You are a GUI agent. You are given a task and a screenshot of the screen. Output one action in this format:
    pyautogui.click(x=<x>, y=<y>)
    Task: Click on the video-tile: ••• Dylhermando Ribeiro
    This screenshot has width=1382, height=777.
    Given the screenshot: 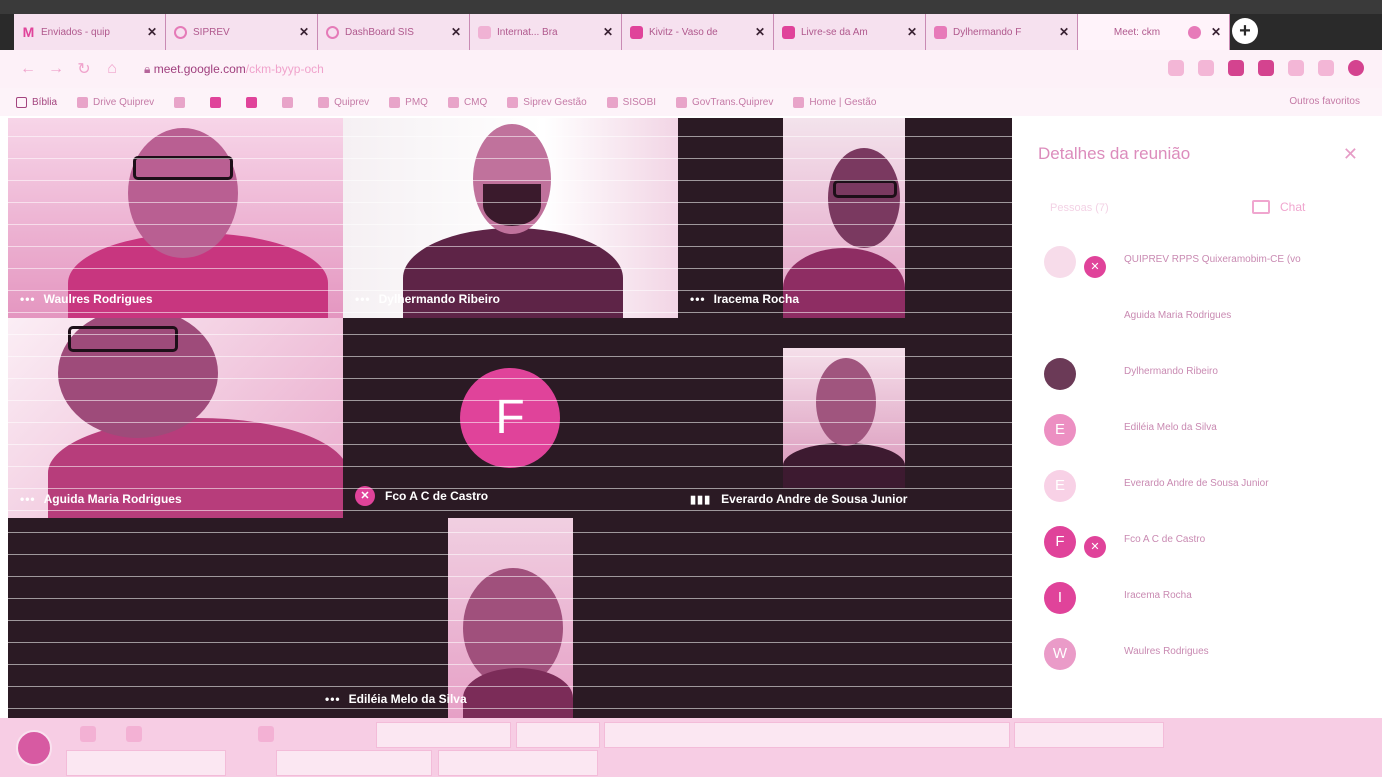 What is the action you would take?
    pyautogui.click(x=510, y=218)
    